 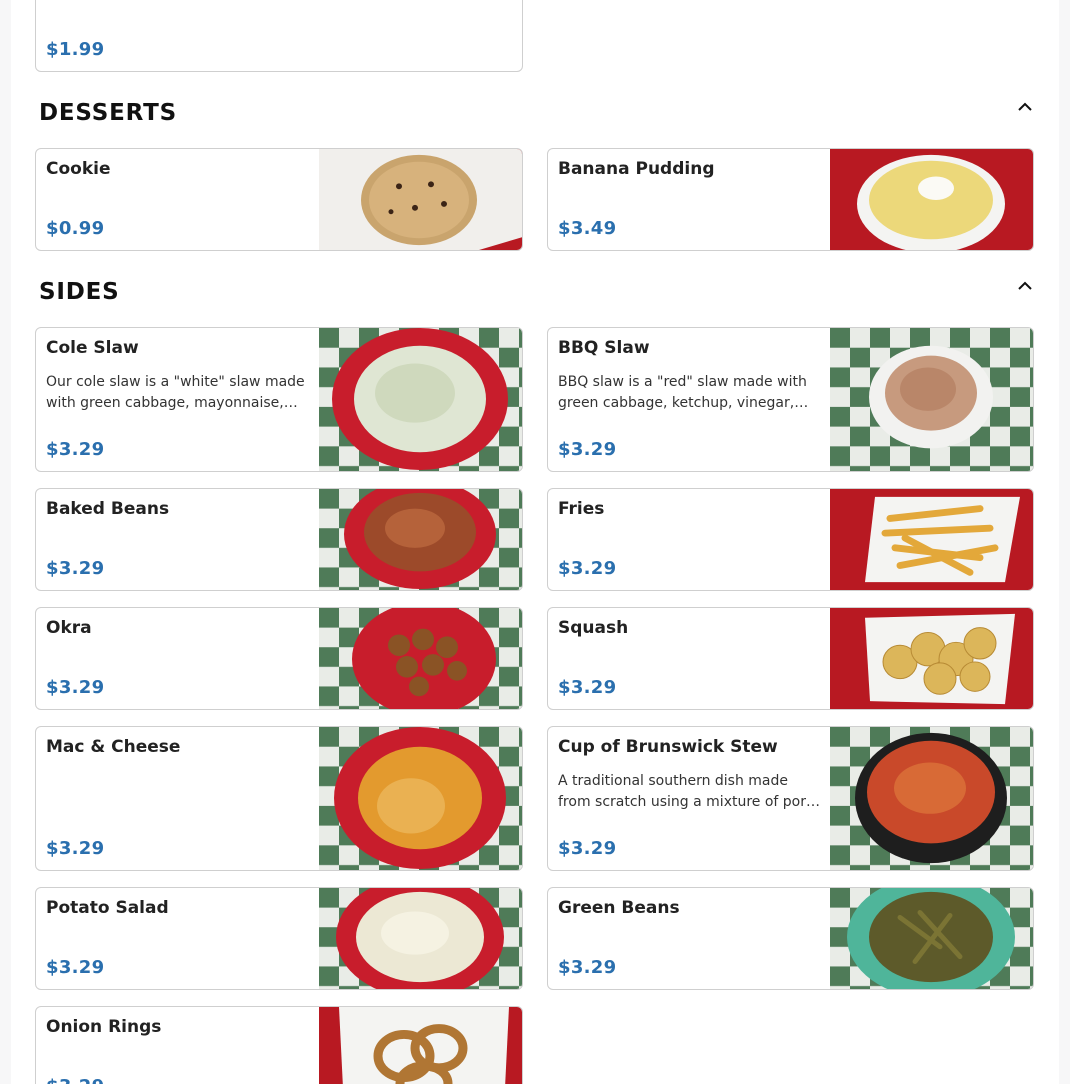 What do you see at coordinates (619, 908) in the screenshot?
I see `item-name: Green Beans` at bounding box center [619, 908].